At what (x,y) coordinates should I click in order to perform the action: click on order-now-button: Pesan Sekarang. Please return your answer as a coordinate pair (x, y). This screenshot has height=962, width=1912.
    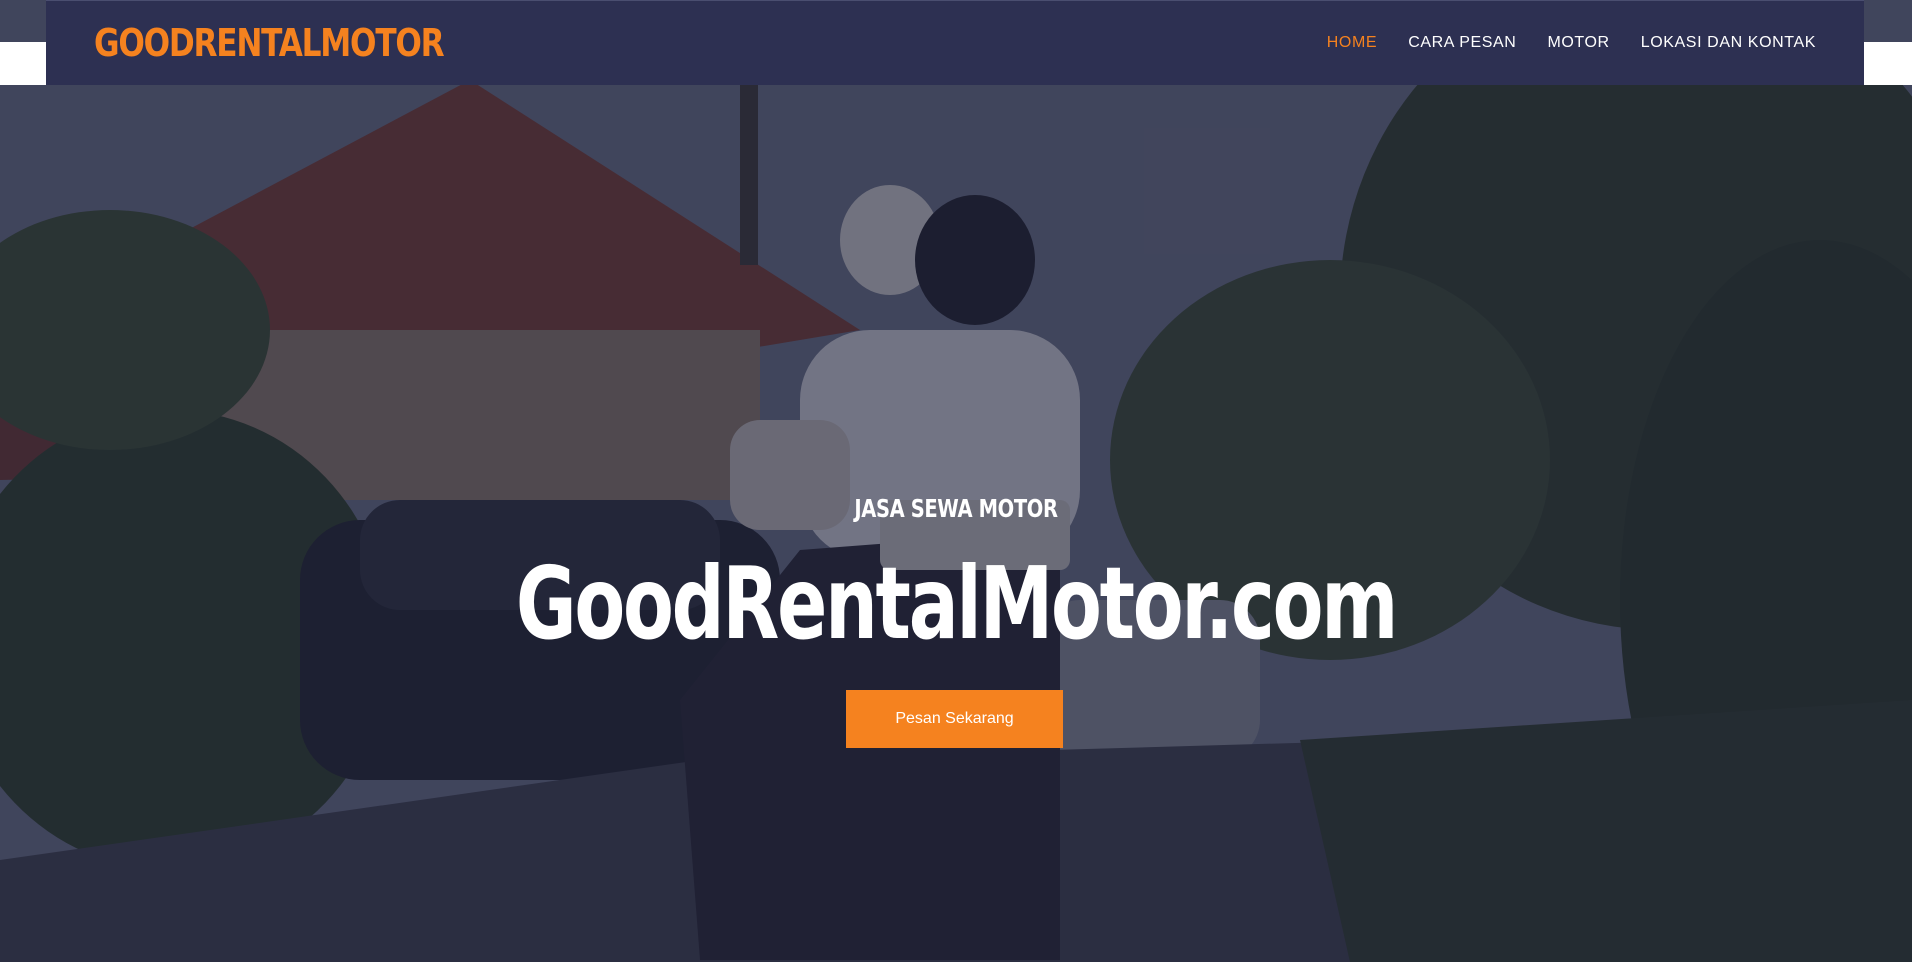
    Looking at the image, I should click on (954, 719).